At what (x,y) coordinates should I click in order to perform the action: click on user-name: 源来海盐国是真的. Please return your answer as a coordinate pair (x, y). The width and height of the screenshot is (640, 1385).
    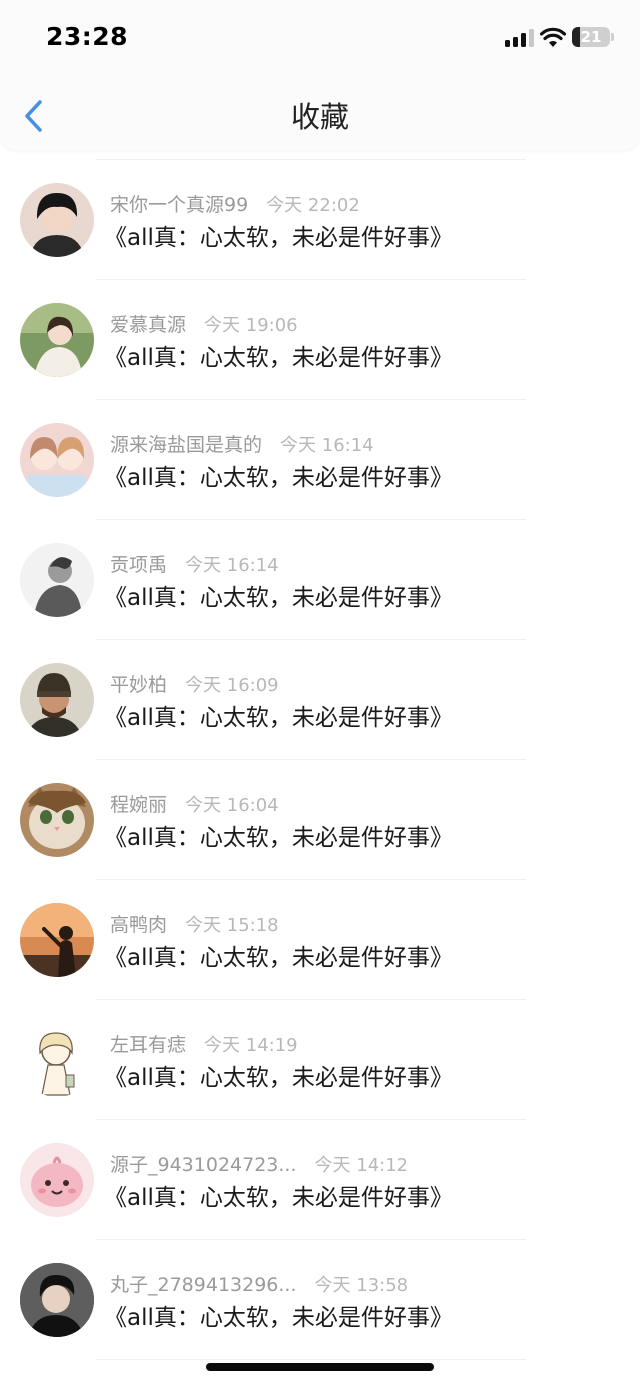
    Looking at the image, I should click on (186, 445).